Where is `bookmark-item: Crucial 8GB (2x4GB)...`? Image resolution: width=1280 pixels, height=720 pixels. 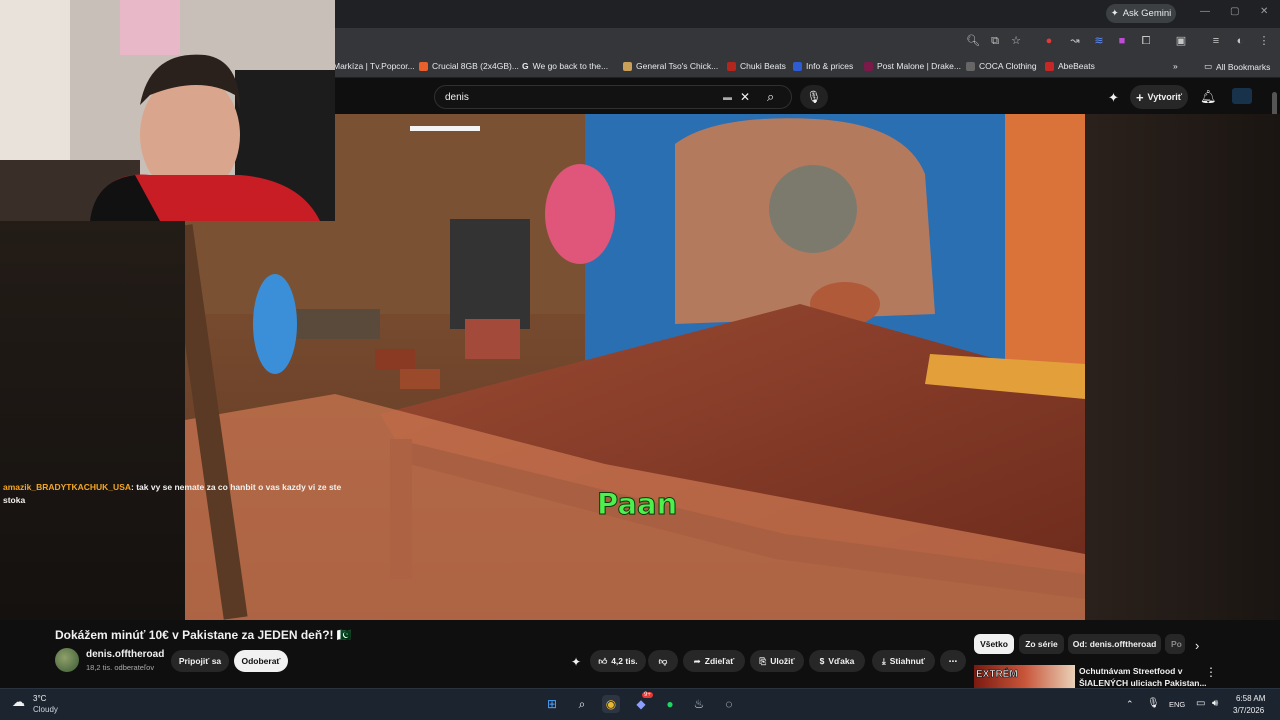 bookmark-item: Crucial 8GB (2x4GB)... is located at coordinates (469, 66).